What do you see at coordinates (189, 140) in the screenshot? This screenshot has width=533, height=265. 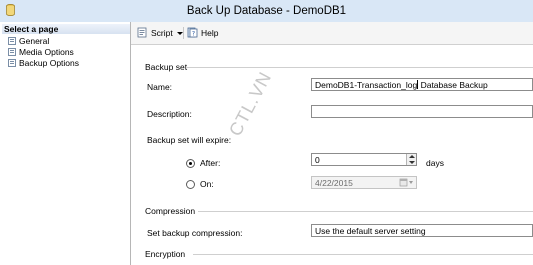 I see `expire-label: Backup set will expire:` at bounding box center [189, 140].